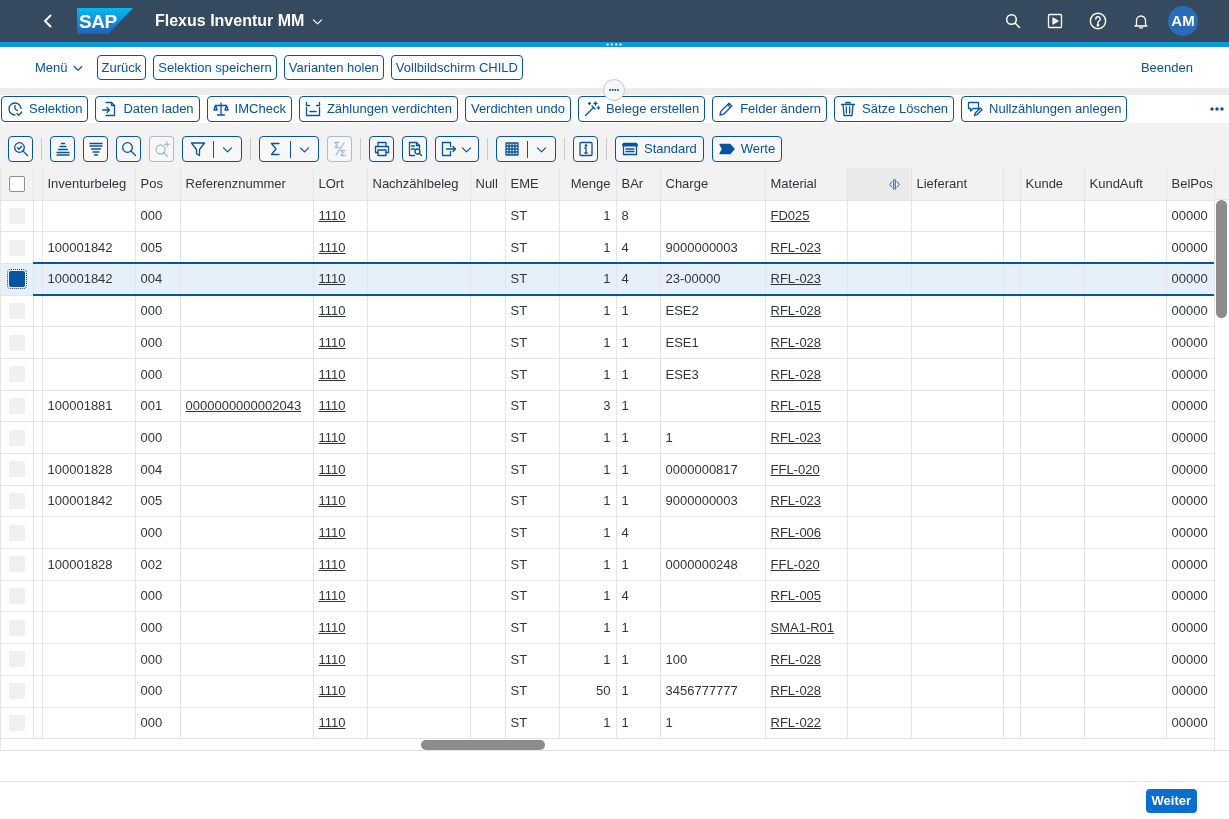  I want to click on action-button: Felder ändern, so click(770, 109).